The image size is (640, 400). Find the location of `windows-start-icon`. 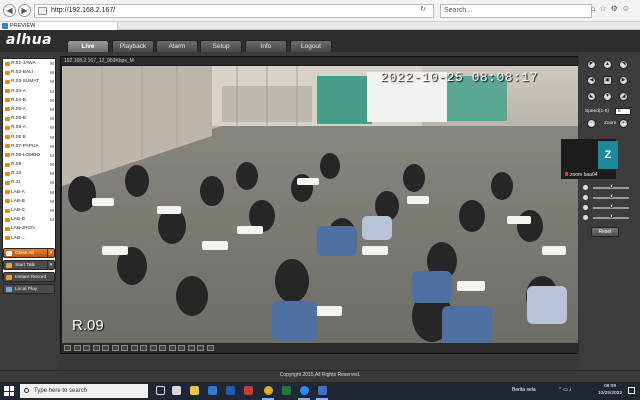

windows-start-icon is located at coordinates (9, 391).